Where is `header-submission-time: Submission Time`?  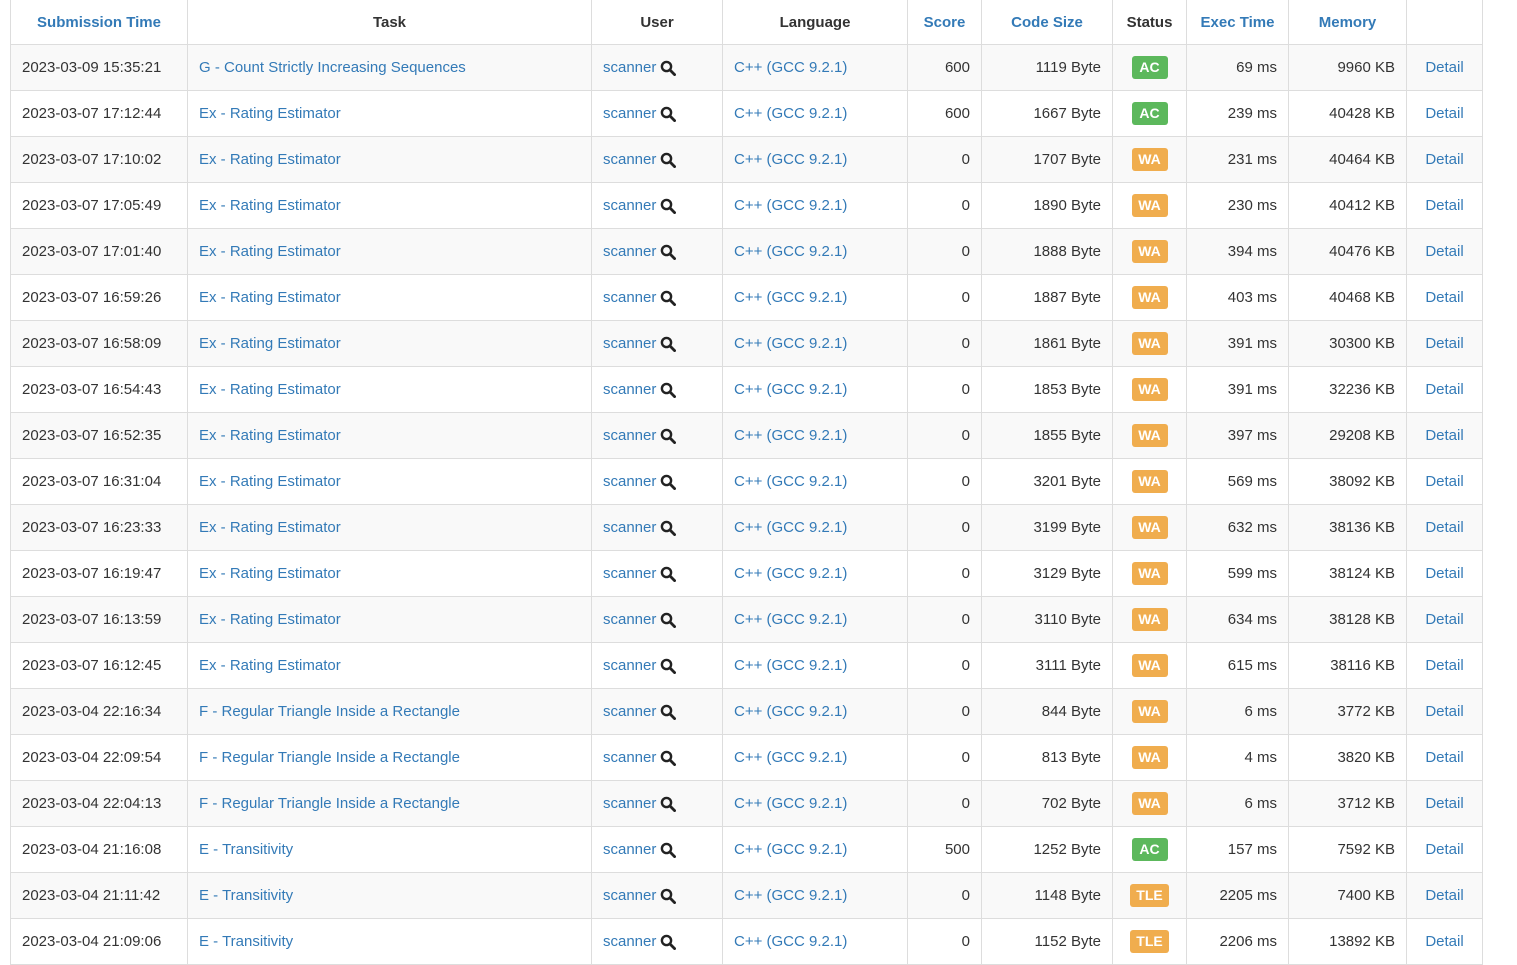 header-submission-time: Submission Time is located at coordinates (99, 22).